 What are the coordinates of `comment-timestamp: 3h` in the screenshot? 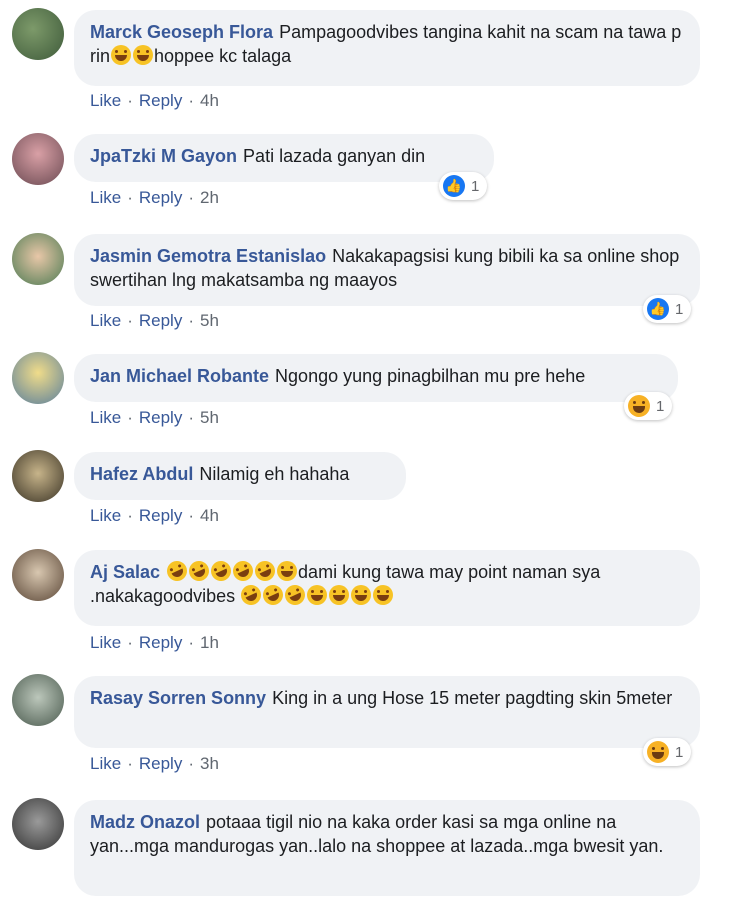 It's located at (209, 763).